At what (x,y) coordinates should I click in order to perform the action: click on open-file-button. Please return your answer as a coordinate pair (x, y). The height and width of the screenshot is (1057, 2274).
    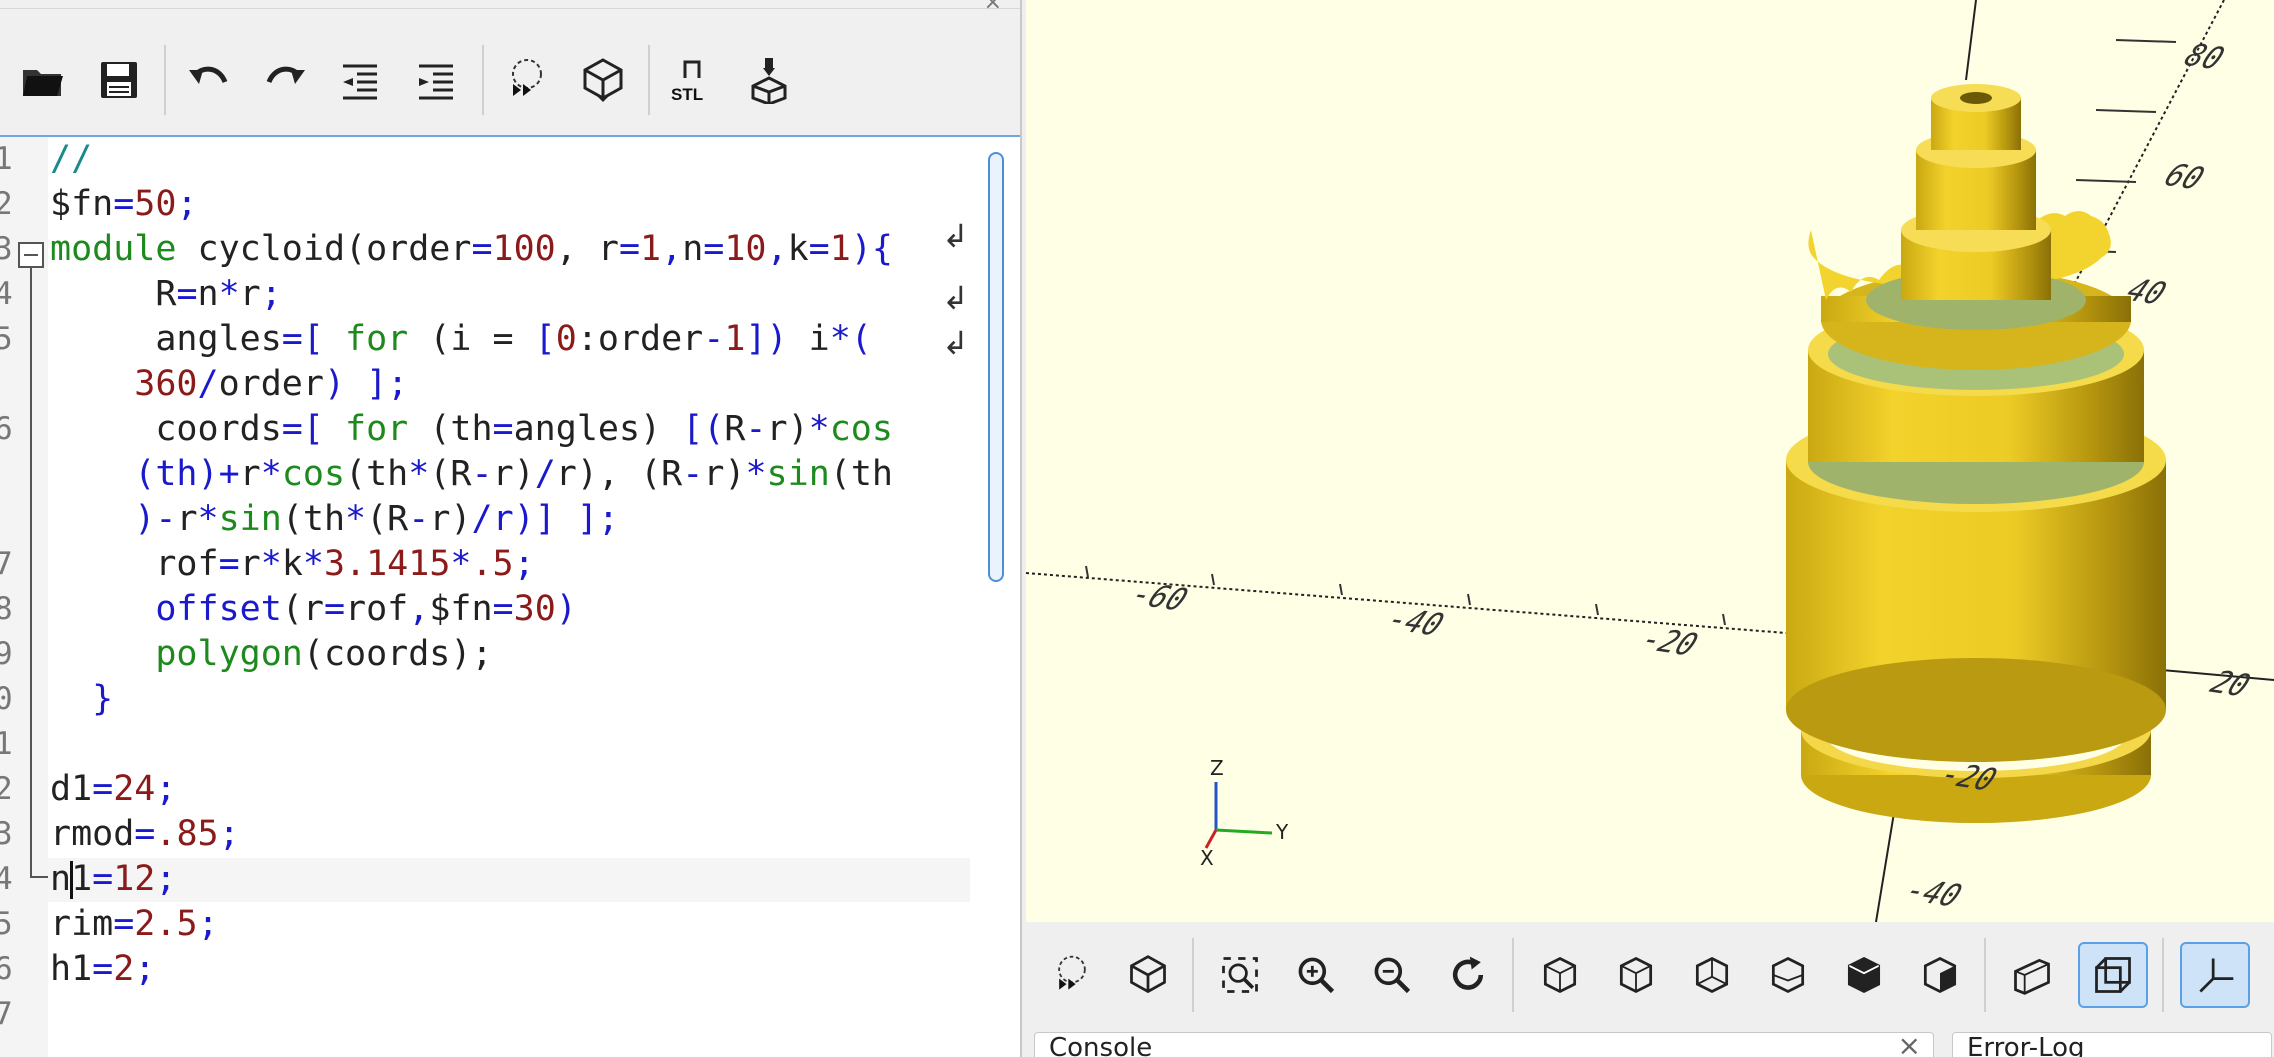
    Looking at the image, I should click on (43, 80).